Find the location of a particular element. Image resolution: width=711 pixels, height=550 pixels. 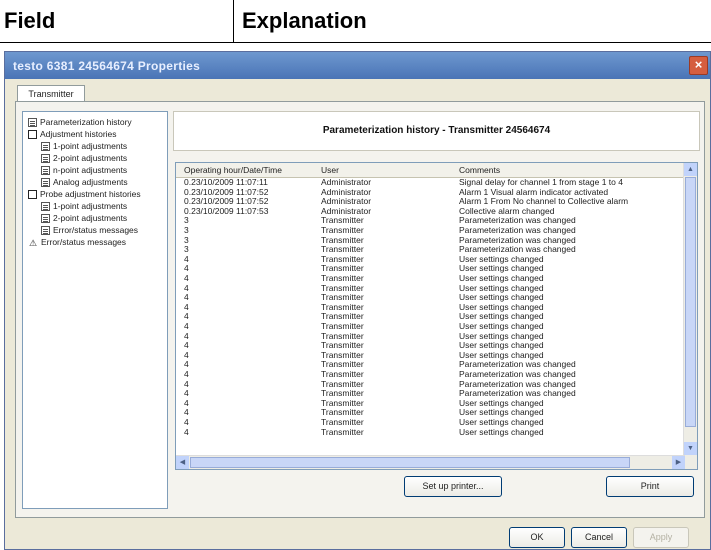

tree-item-label: Probe adjustment histories is located at coordinates (90, 194).